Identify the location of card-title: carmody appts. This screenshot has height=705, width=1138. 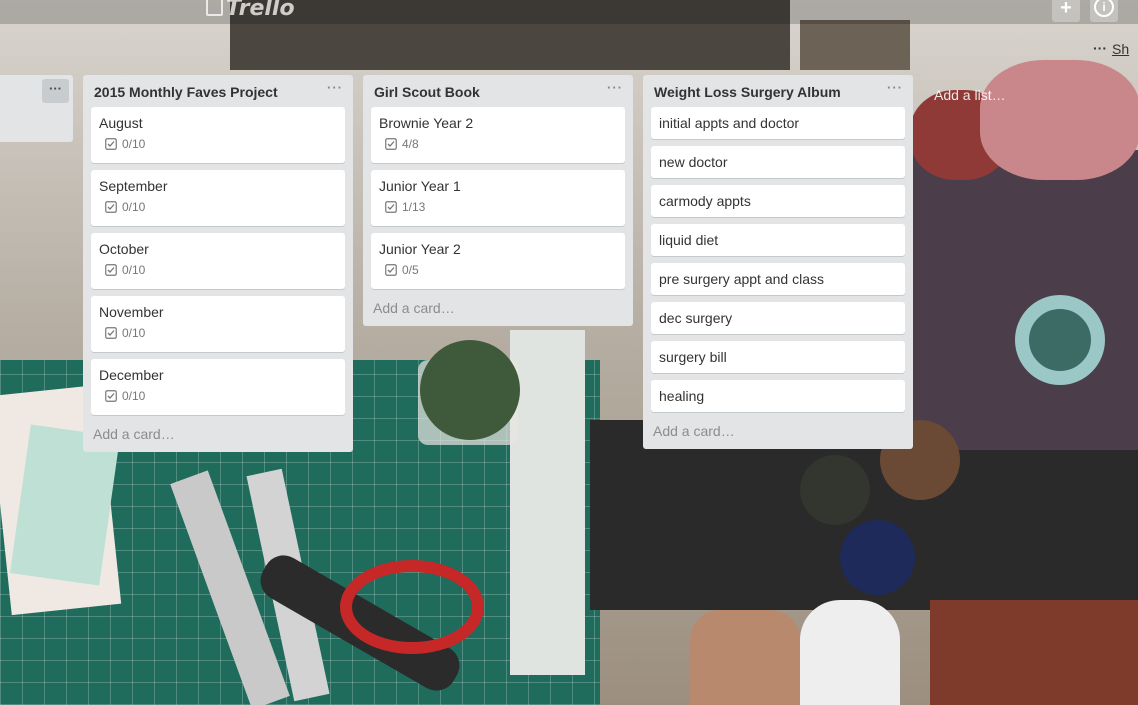
(705, 201).